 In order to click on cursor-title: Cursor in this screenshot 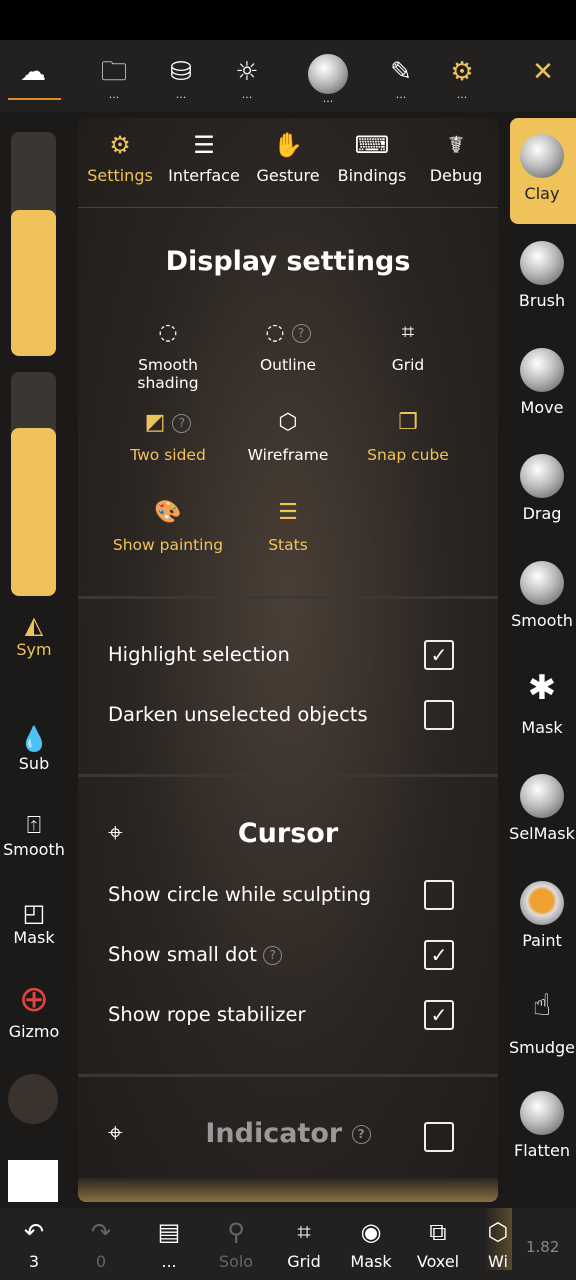, I will do `click(288, 833)`.